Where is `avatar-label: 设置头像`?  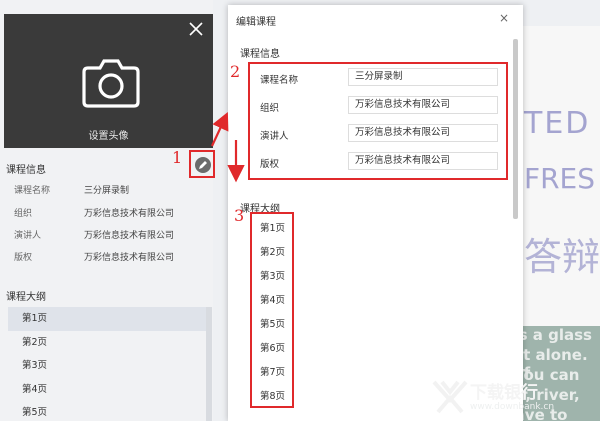
avatar-label: 设置头像 is located at coordinates (108, 134).